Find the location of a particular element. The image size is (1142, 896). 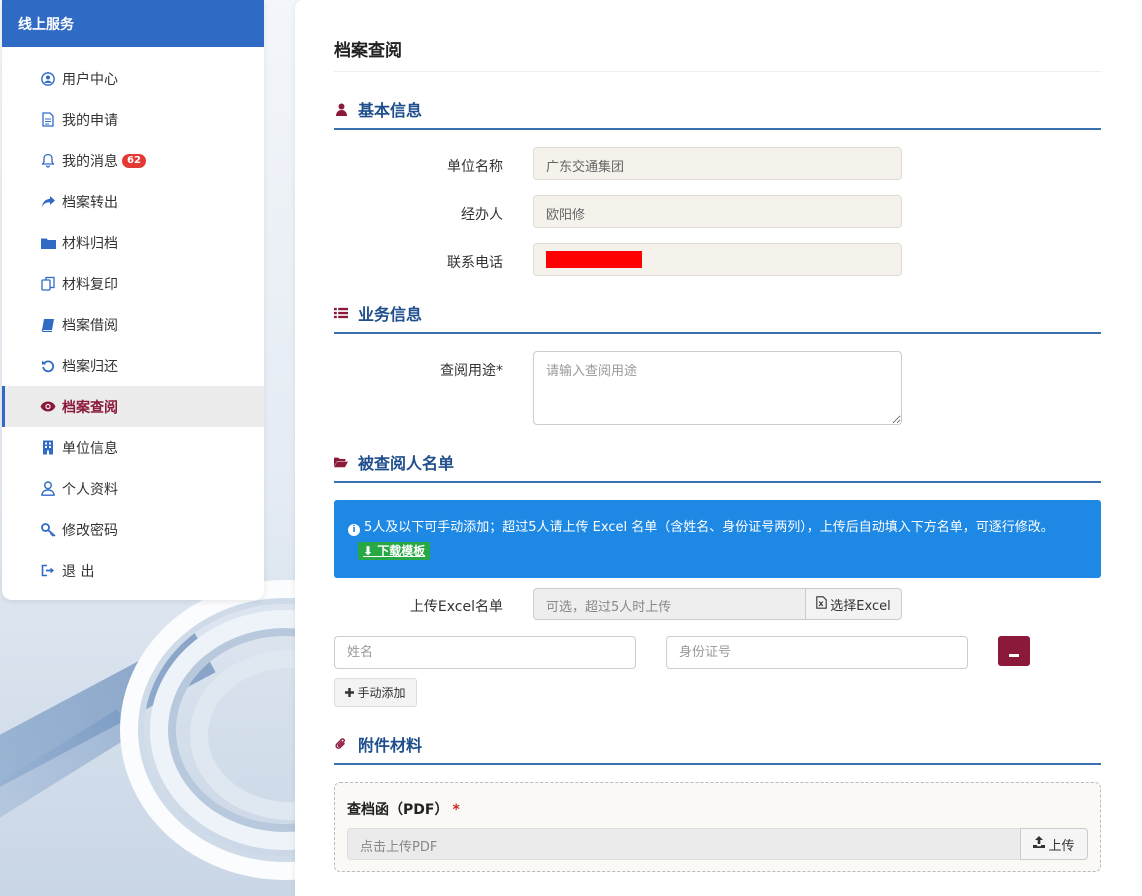

sidebar-item-label: 我的消息 is located at coordinates (90, 161).